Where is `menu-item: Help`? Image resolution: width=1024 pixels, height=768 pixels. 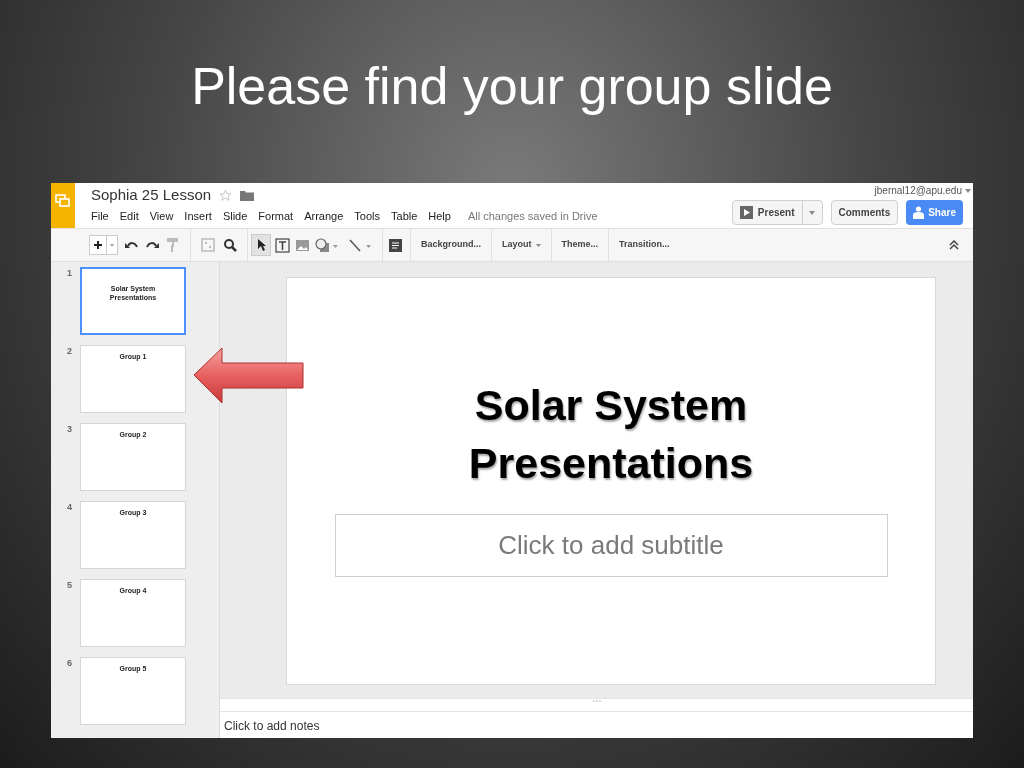 menu-item: Help is located at coordinates (439, 216).